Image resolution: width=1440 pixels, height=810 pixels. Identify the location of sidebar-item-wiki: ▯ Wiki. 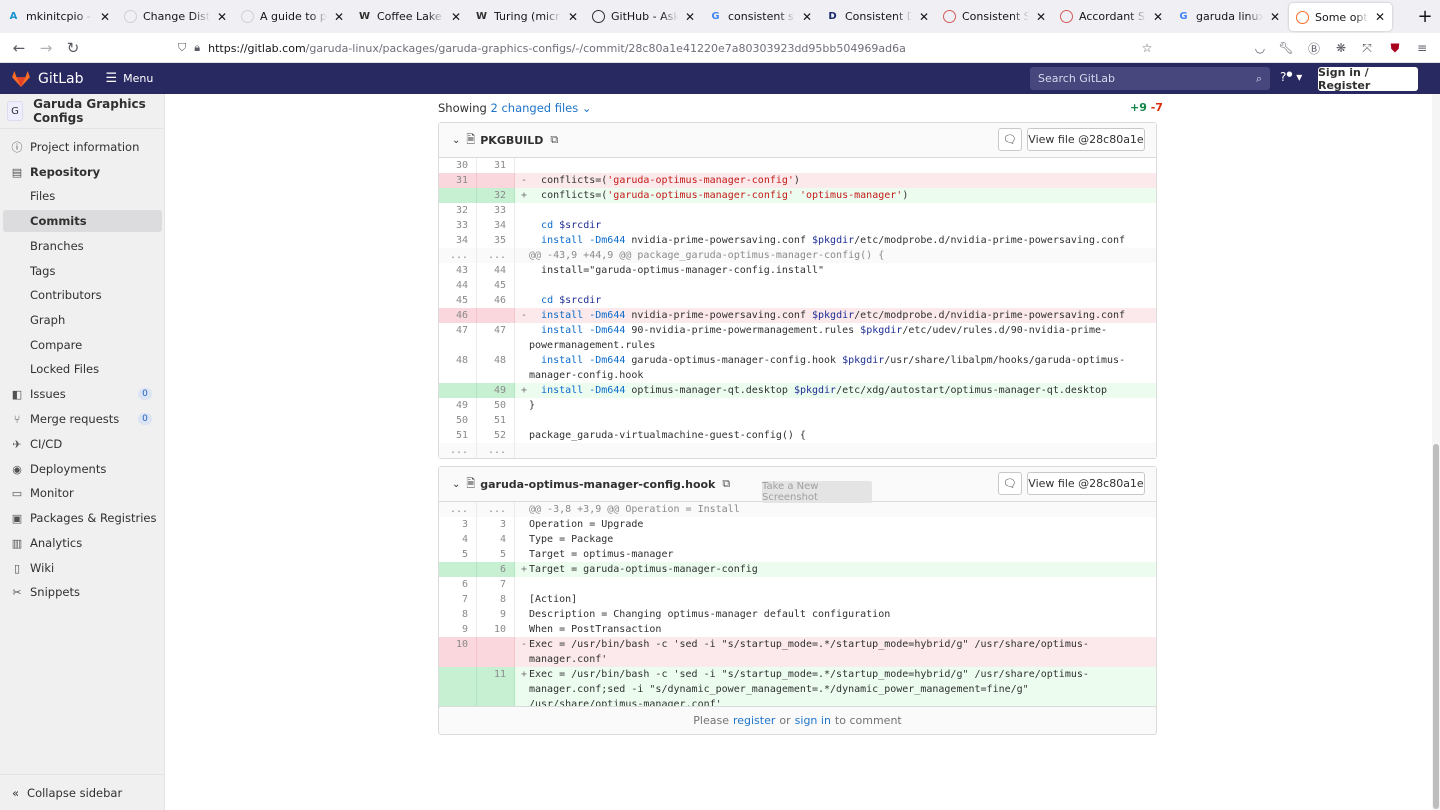
(82, 568).